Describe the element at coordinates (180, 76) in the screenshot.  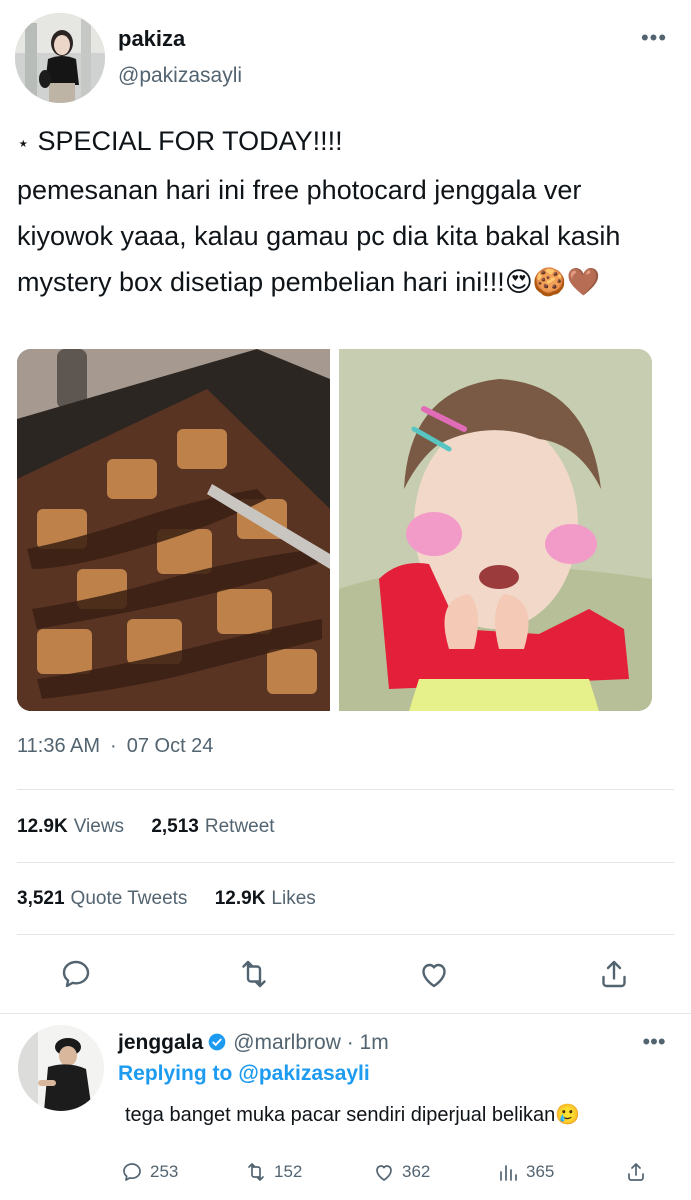
I see `author-handle: @pakizasayli` at that location.